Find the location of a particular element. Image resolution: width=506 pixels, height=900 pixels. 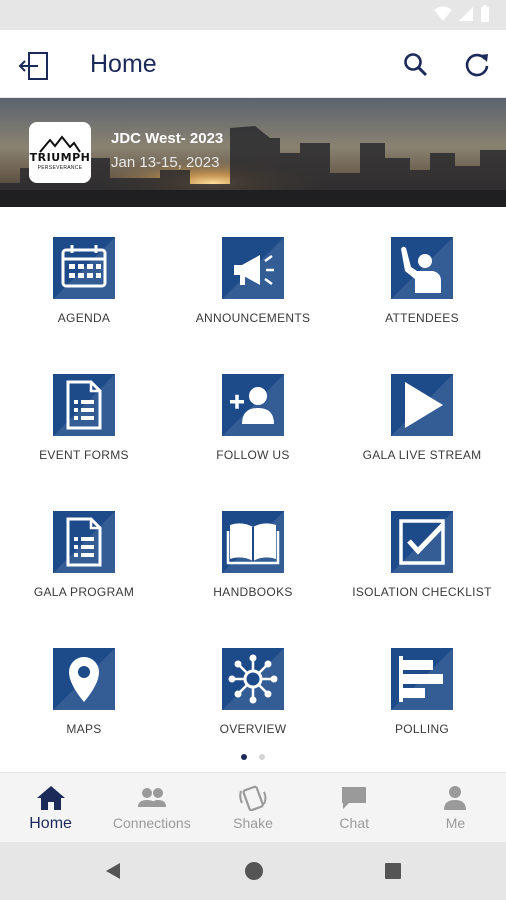

tile-label: ANNOUNCEMENTS is located at coordinates (253, 318).